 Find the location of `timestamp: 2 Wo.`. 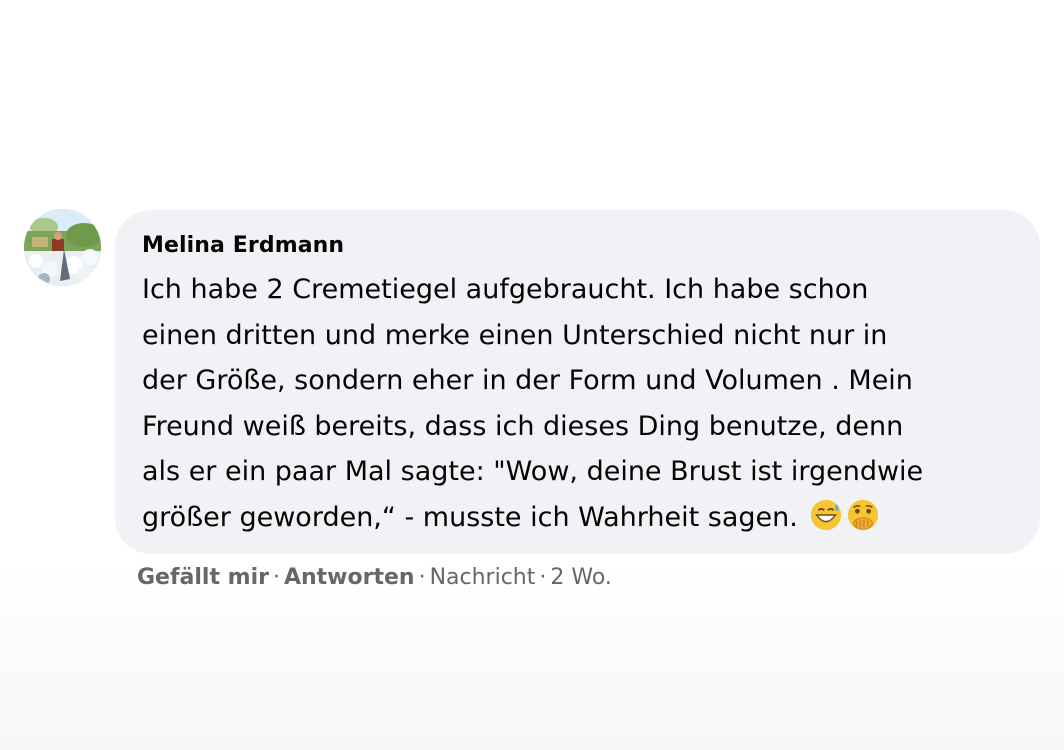

timestamp: 2 Wo. is located at coordinates (581, 577).